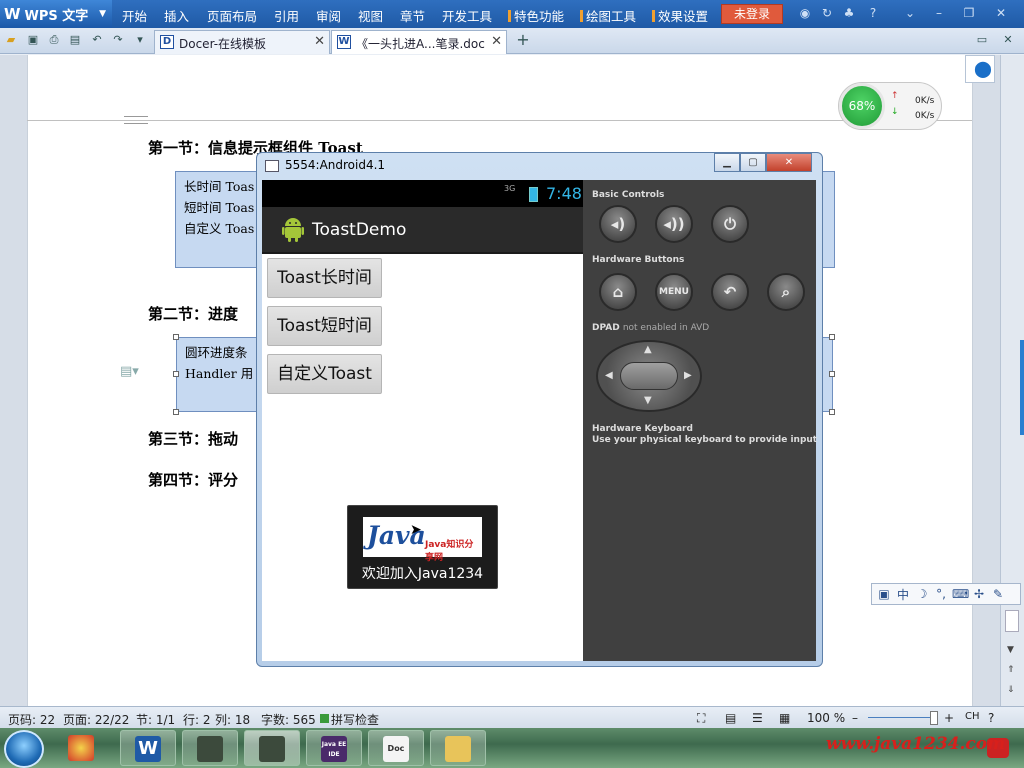 The width and height of the screenshot is (1024, 768). What do you see at coordinates (903, 594) in the screenshot?
I see `ime-mode: 中` at bounding box center [903, 594].